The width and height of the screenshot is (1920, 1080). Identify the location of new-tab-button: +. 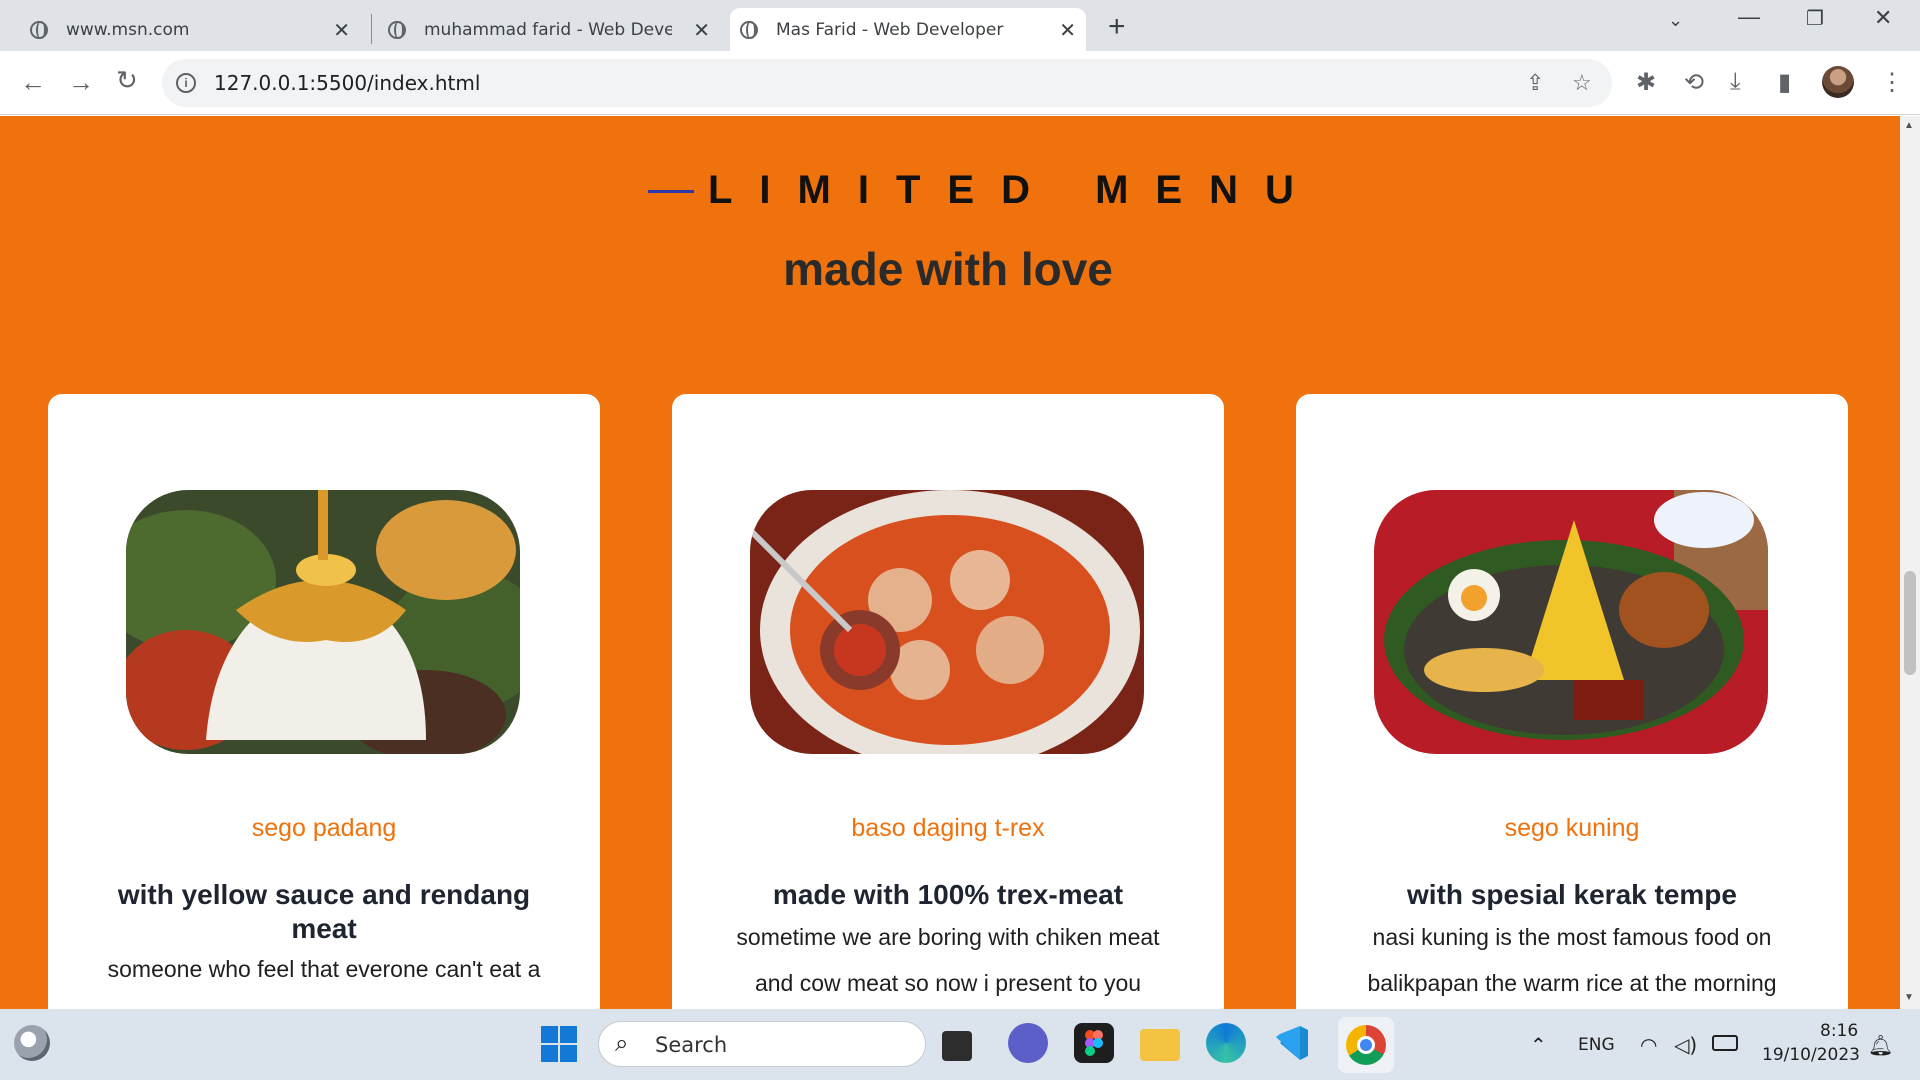
(1117, 27).